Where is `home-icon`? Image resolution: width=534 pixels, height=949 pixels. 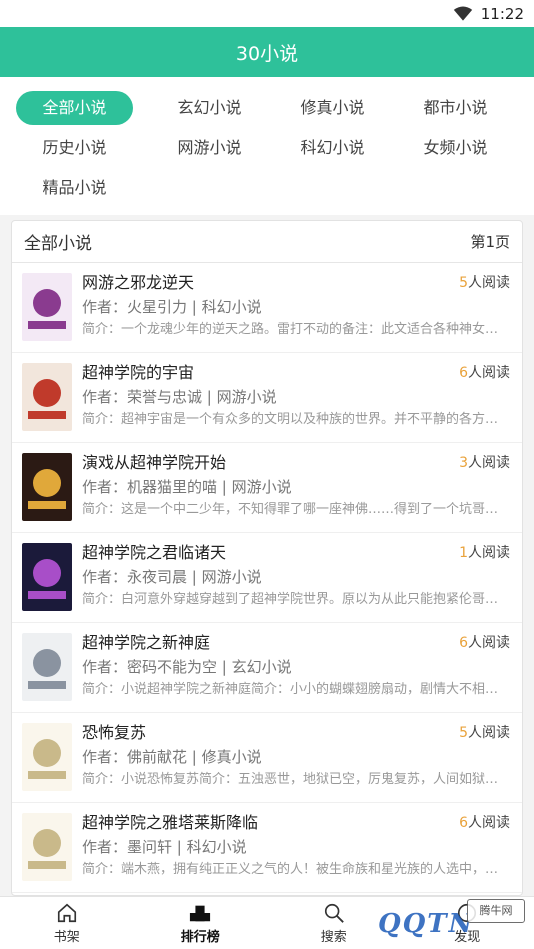 home-icon is located at coordinates (66, 912).